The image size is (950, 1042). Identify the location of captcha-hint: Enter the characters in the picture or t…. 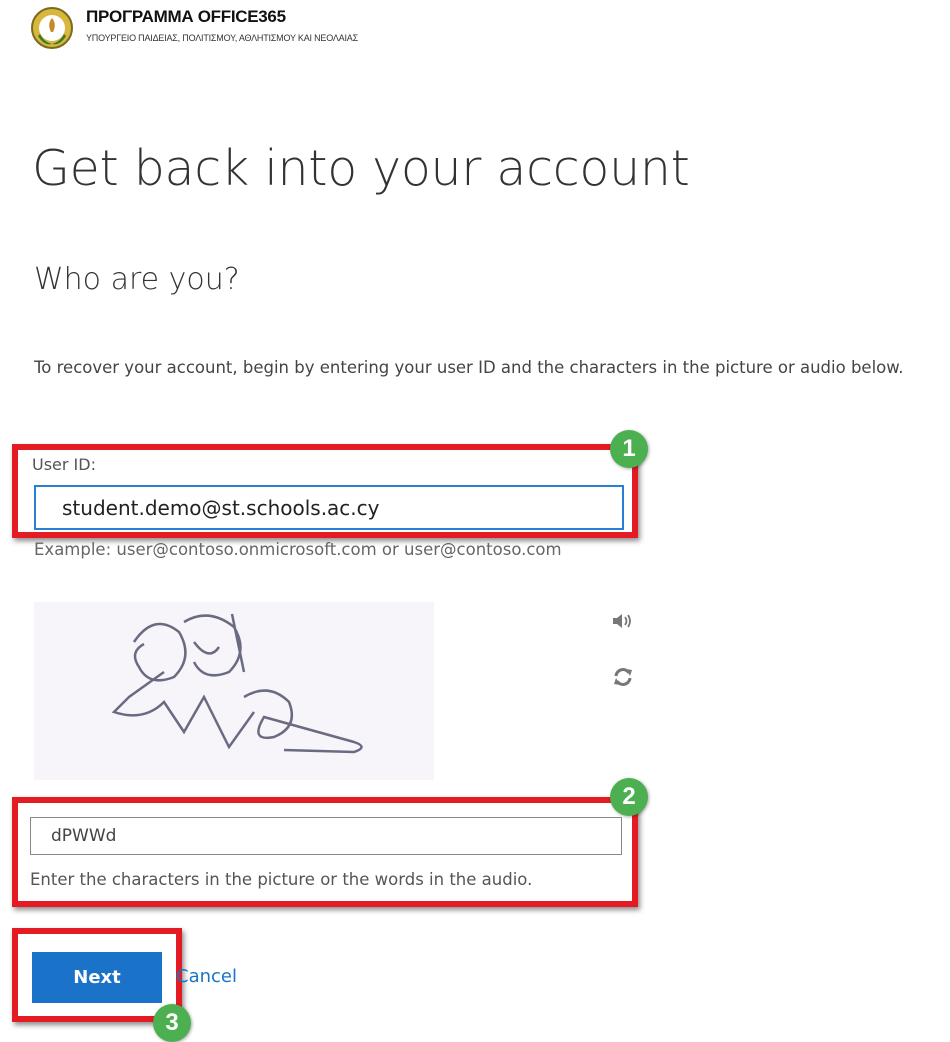
(281, 879).